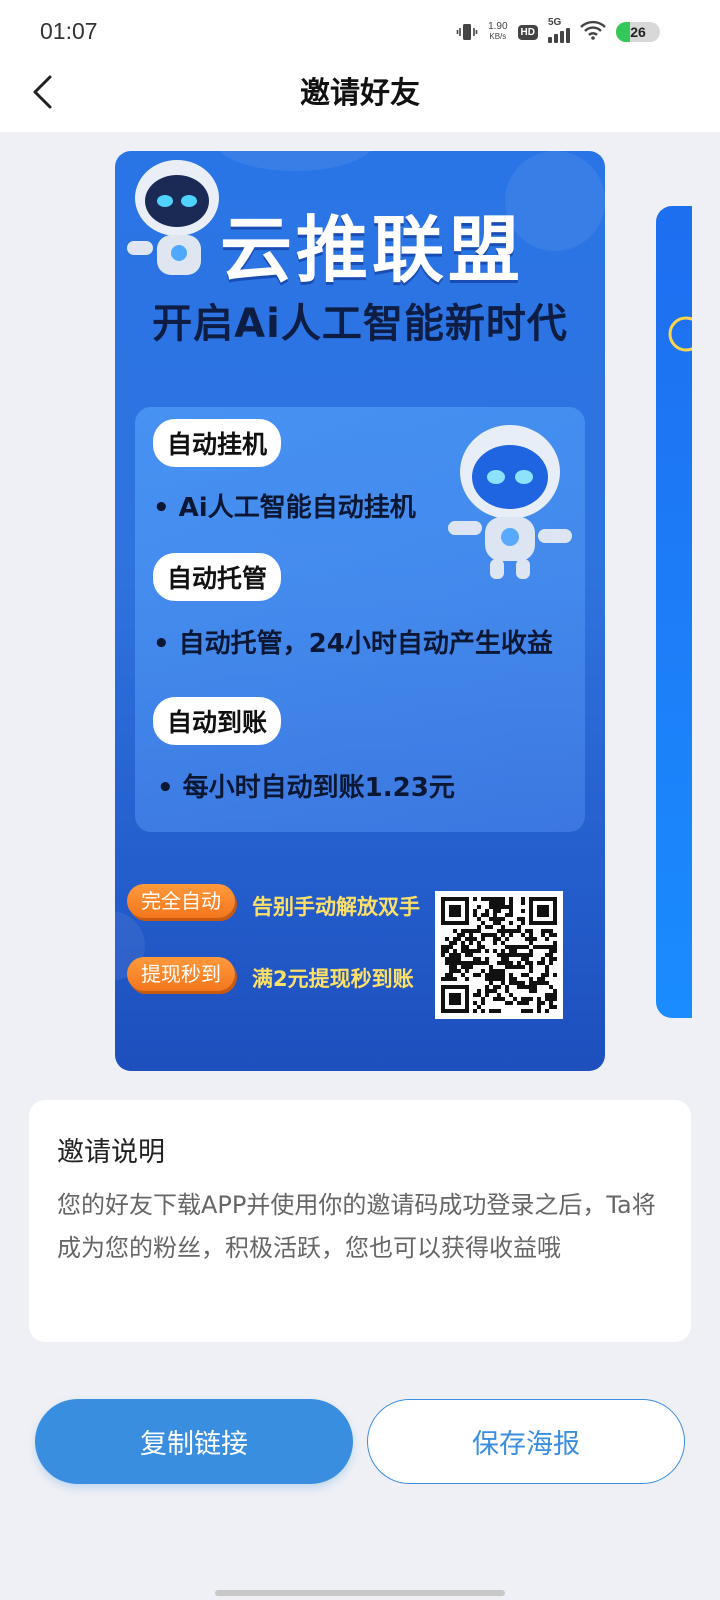  Describe the element at coordinates (499, 955) in the screenshot. I see `qr-code-icon` at that location.